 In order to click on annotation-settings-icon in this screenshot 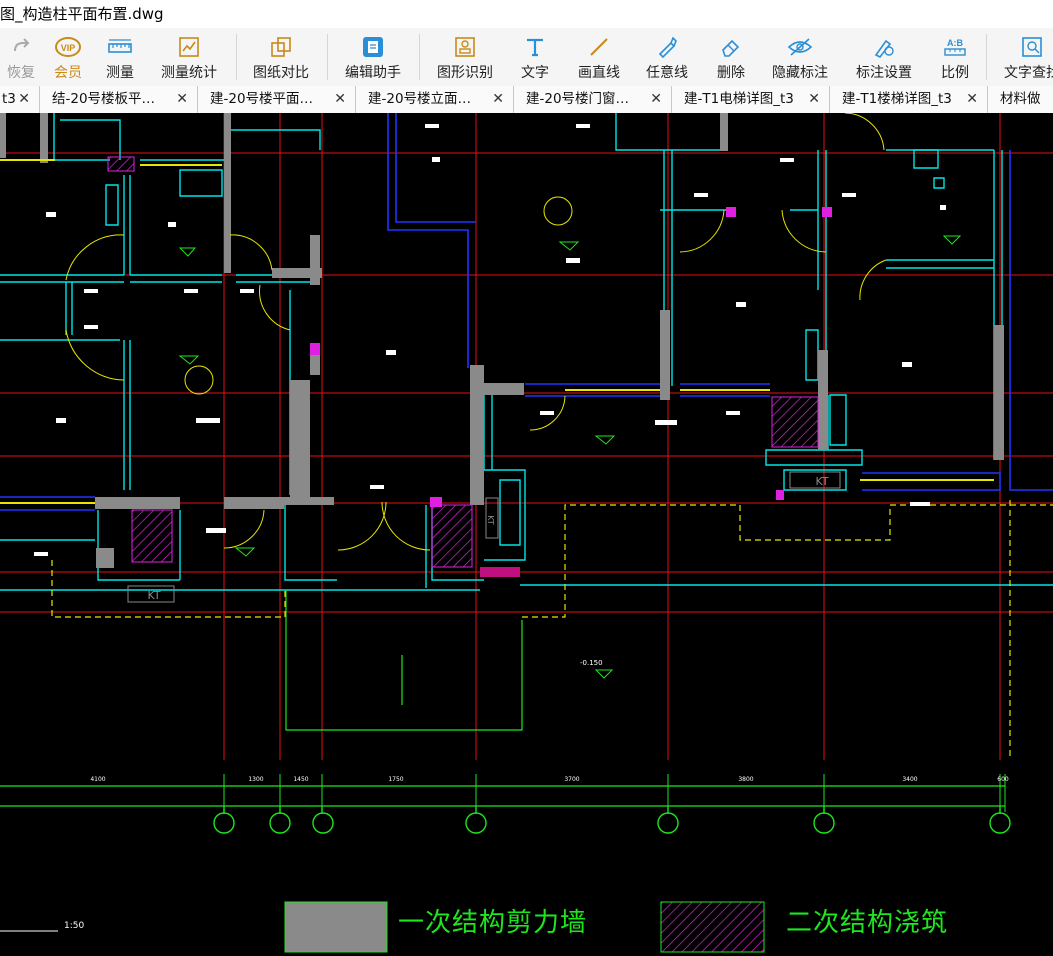, I will do `click(884, 49)`.